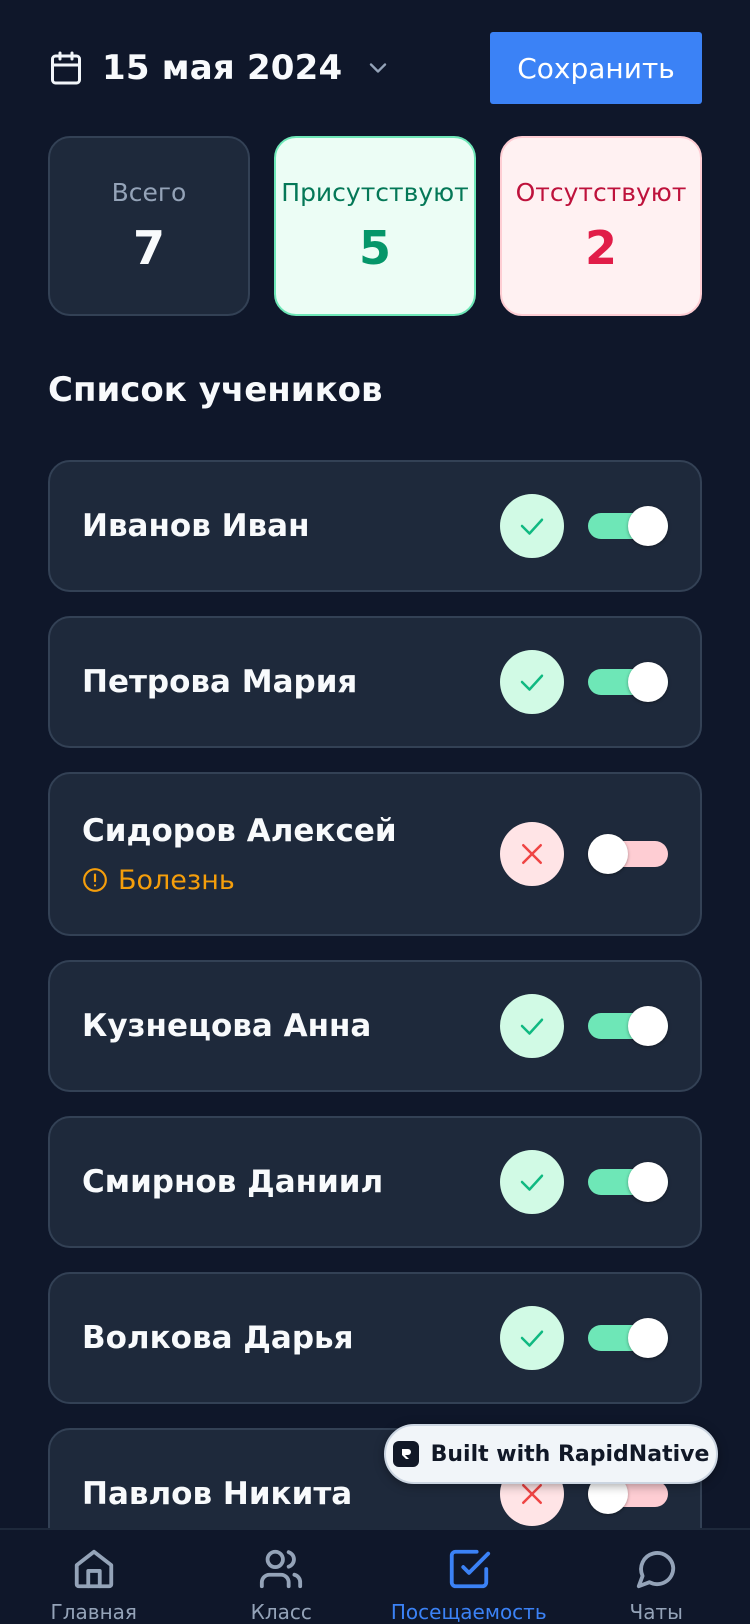 This screenshot has height=1624, width=750. What do you see at coordinates (281, 1569) in the screenshot?
I see `users-icon` at bounding box center [281, 1569].